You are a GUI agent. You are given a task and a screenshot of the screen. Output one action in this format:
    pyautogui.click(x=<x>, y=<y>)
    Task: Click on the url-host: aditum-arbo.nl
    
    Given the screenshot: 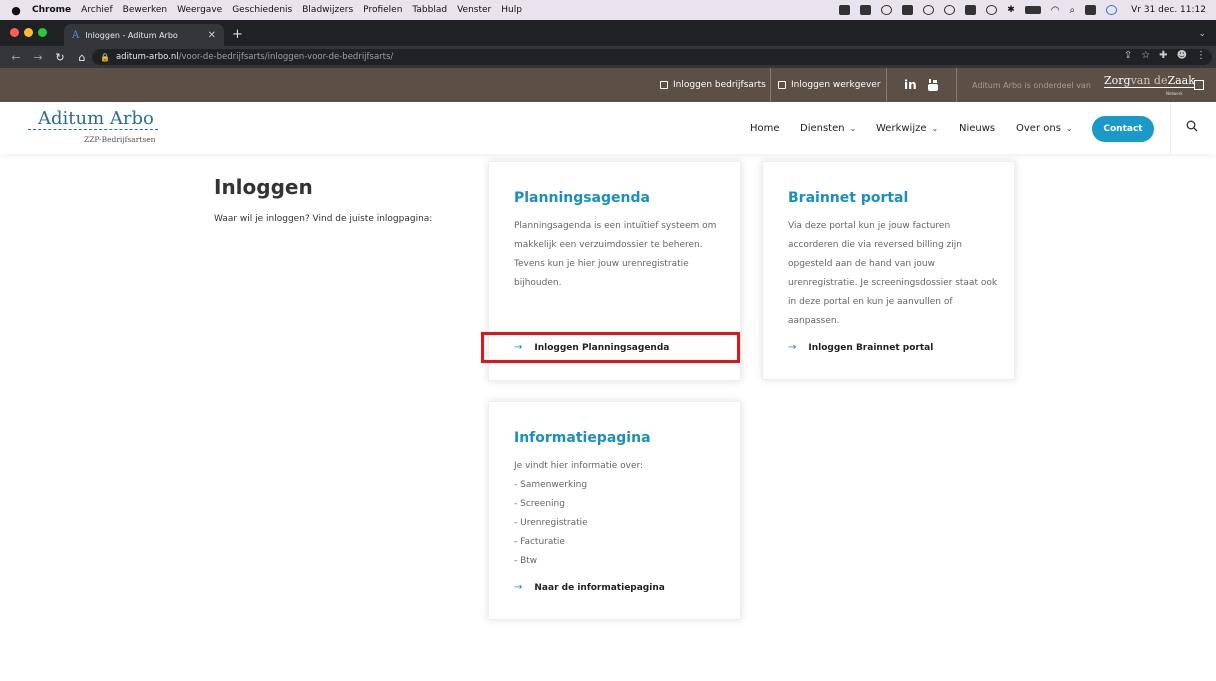 What is the action you would take?
    pyautogui.click(x=147, y=57)
    